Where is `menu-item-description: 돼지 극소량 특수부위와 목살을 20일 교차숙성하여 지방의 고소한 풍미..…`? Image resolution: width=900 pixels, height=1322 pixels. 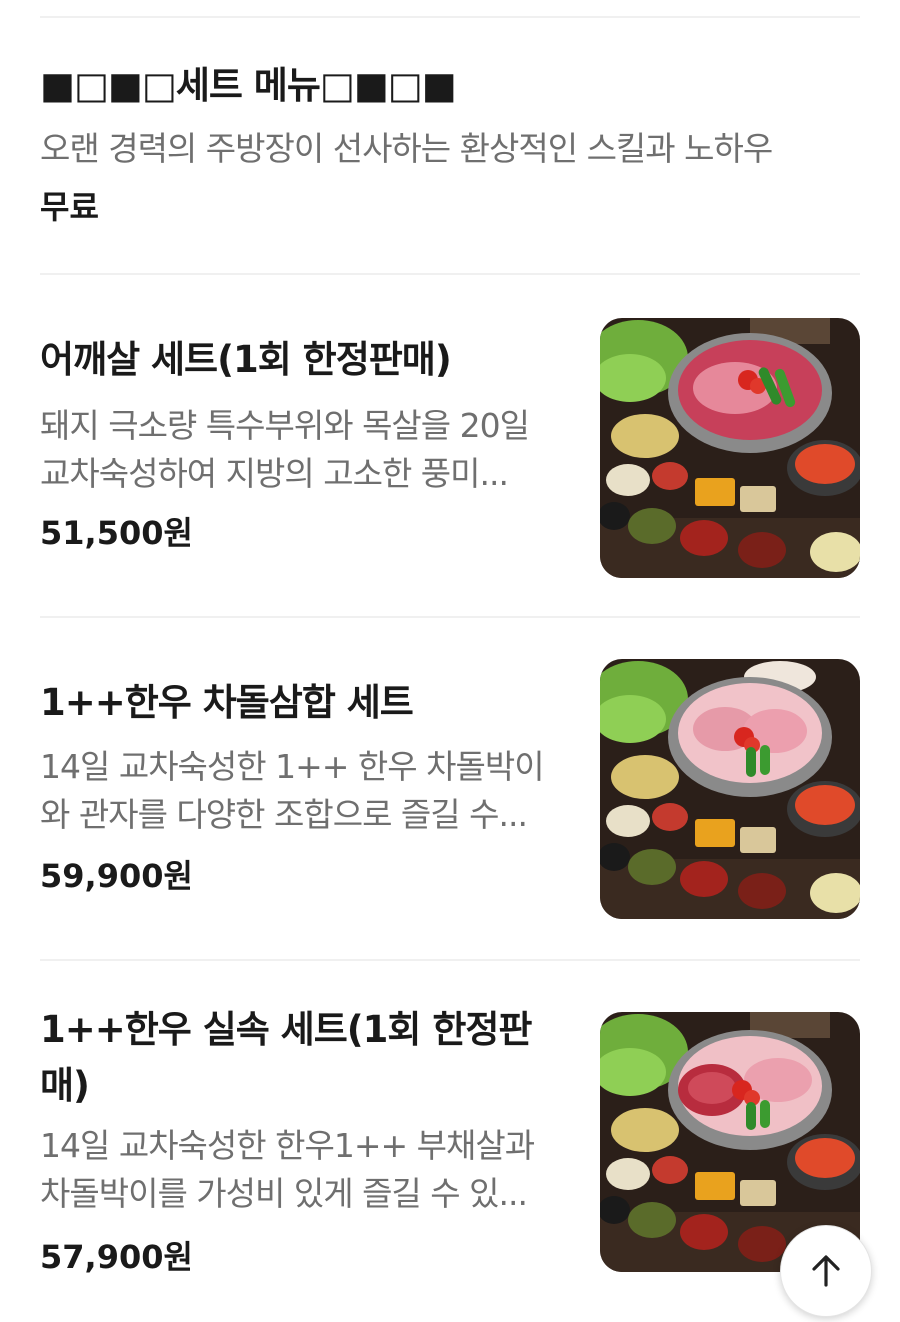
menu-item-description: 돼지 극소량 특수부위와 목살을 20일 교차숙성하여 지방의 고소한 풍미..… is located at coordinates (285, 449).